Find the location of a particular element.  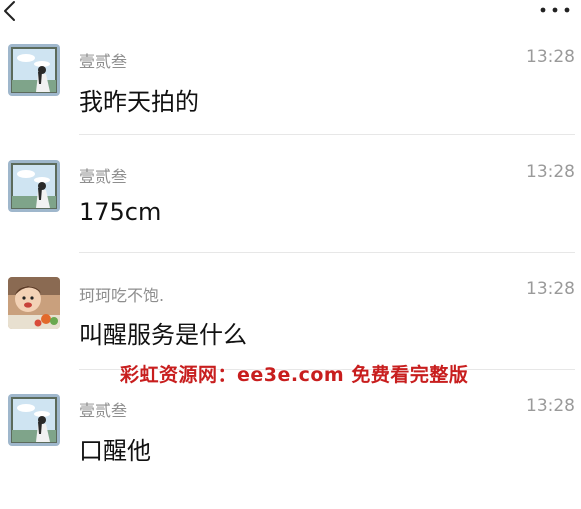

child-avatar-image is located at coordinates (34, 303).